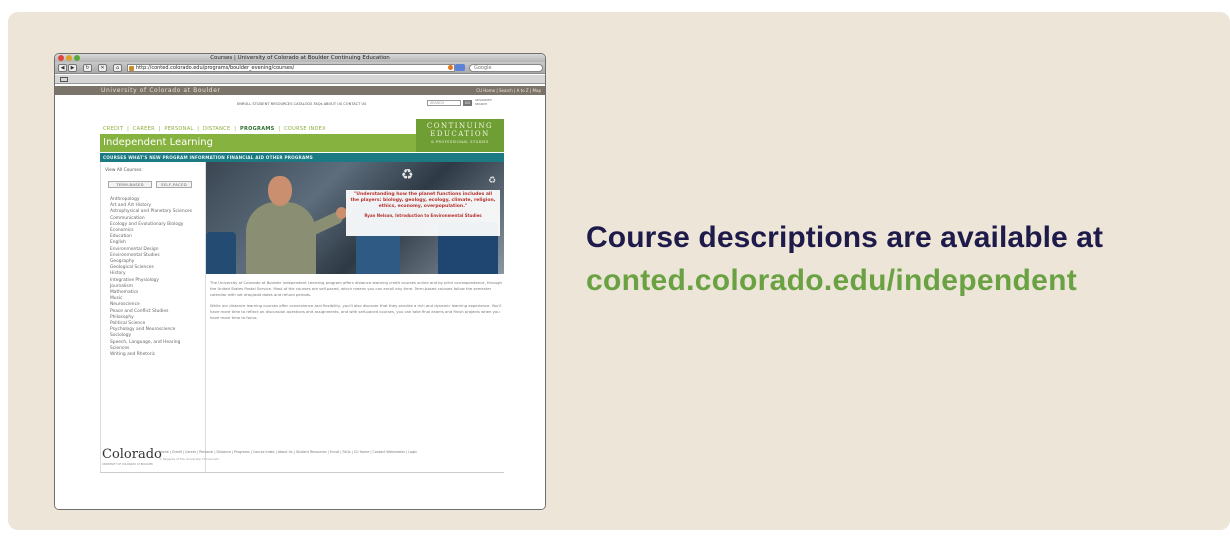 The width and height of the screenshot is (1230, 542). Describe the element at coordinates (460, 126) in the screenshot. I see `brand-line-1: CONTINUING` at that location.